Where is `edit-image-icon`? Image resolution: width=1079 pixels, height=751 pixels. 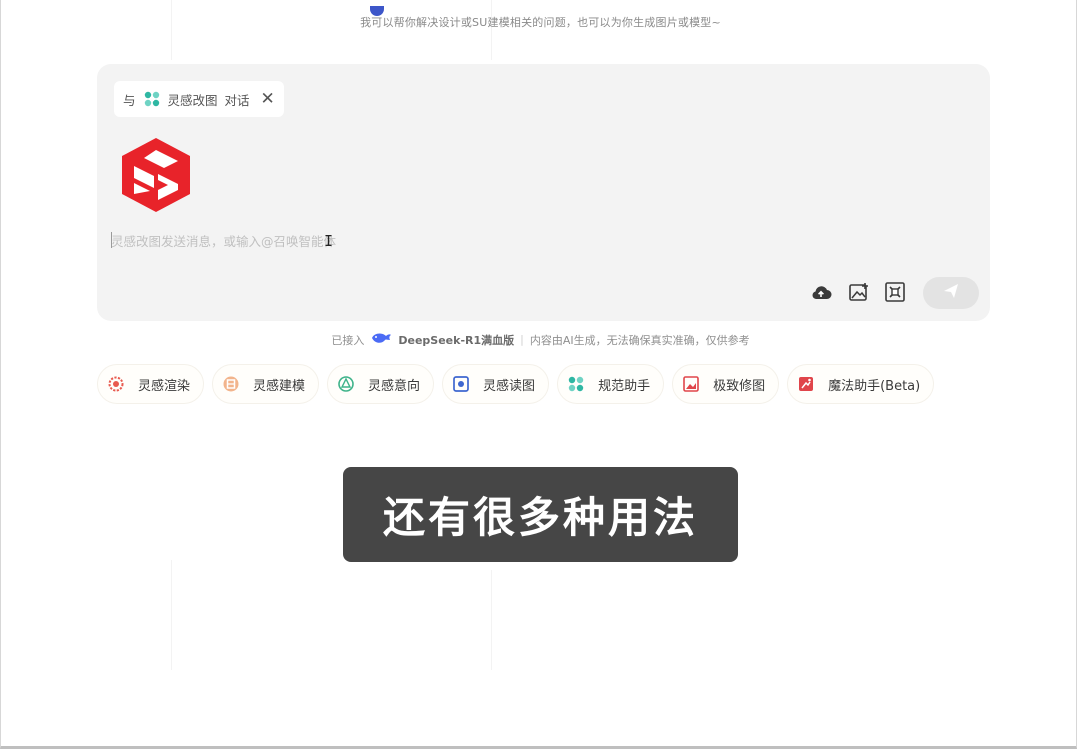
edit-image-icon is located at coordinates (691, 384).